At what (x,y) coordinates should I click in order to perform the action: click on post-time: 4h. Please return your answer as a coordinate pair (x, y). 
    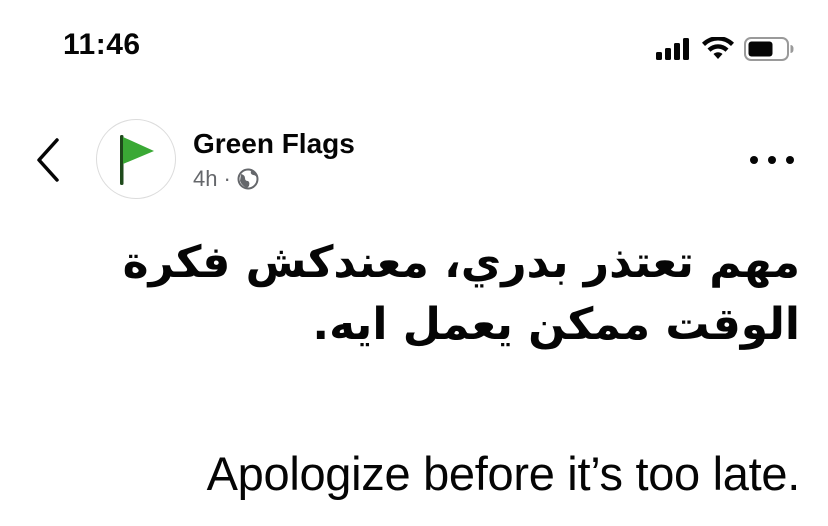
    Looking at the image, I should click on (205, 179).